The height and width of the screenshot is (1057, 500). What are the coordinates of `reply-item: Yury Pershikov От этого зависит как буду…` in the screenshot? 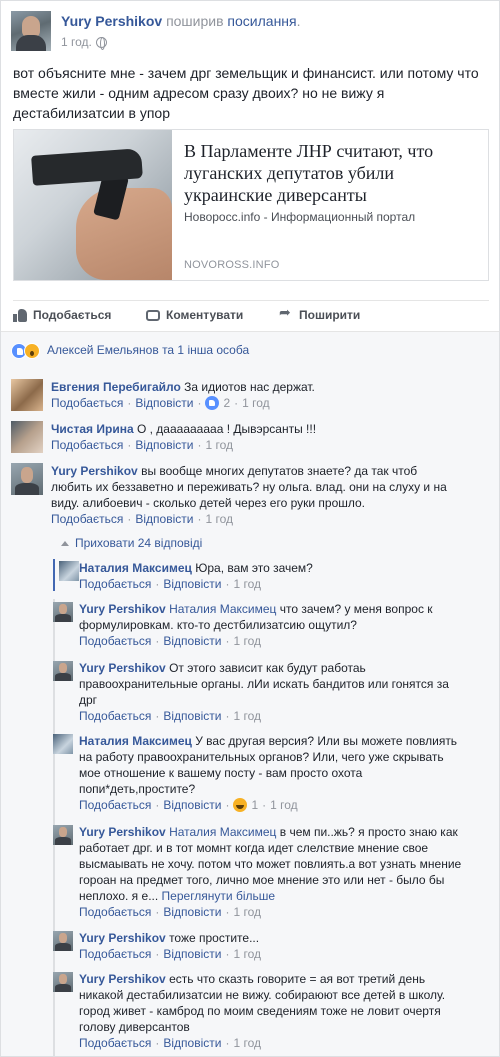 It's located at (272, 693).